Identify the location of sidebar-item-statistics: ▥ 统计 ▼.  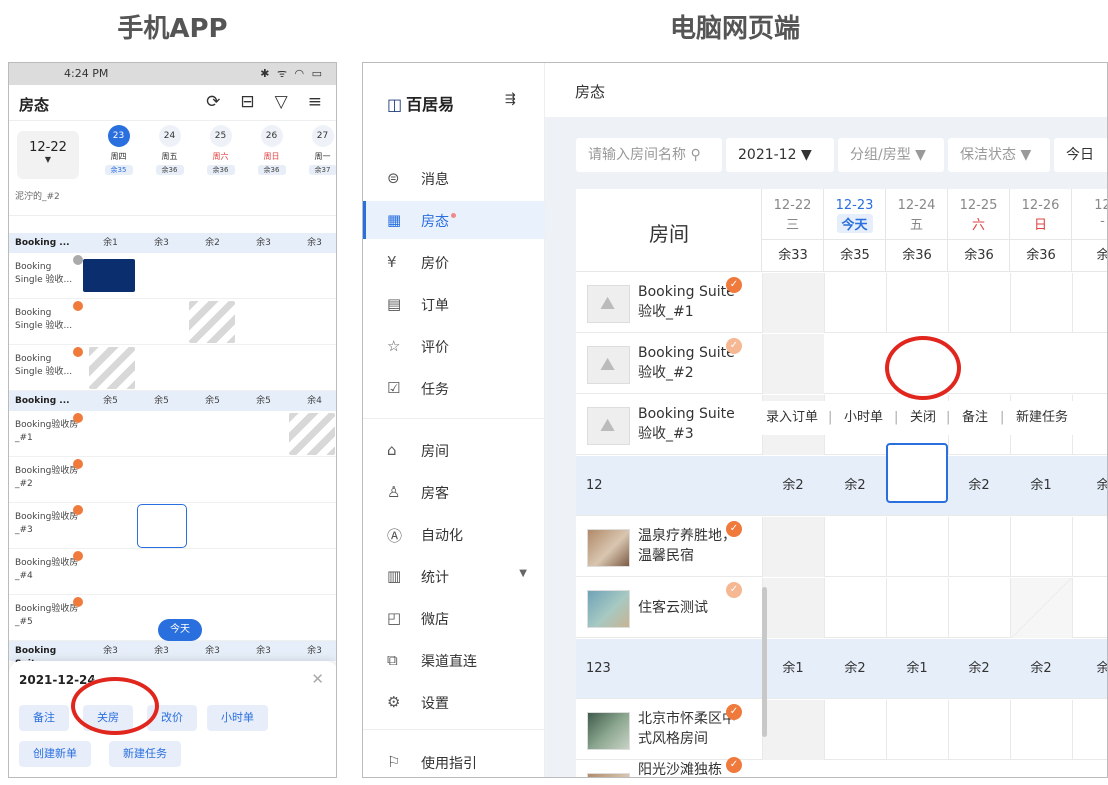
(454, 576).